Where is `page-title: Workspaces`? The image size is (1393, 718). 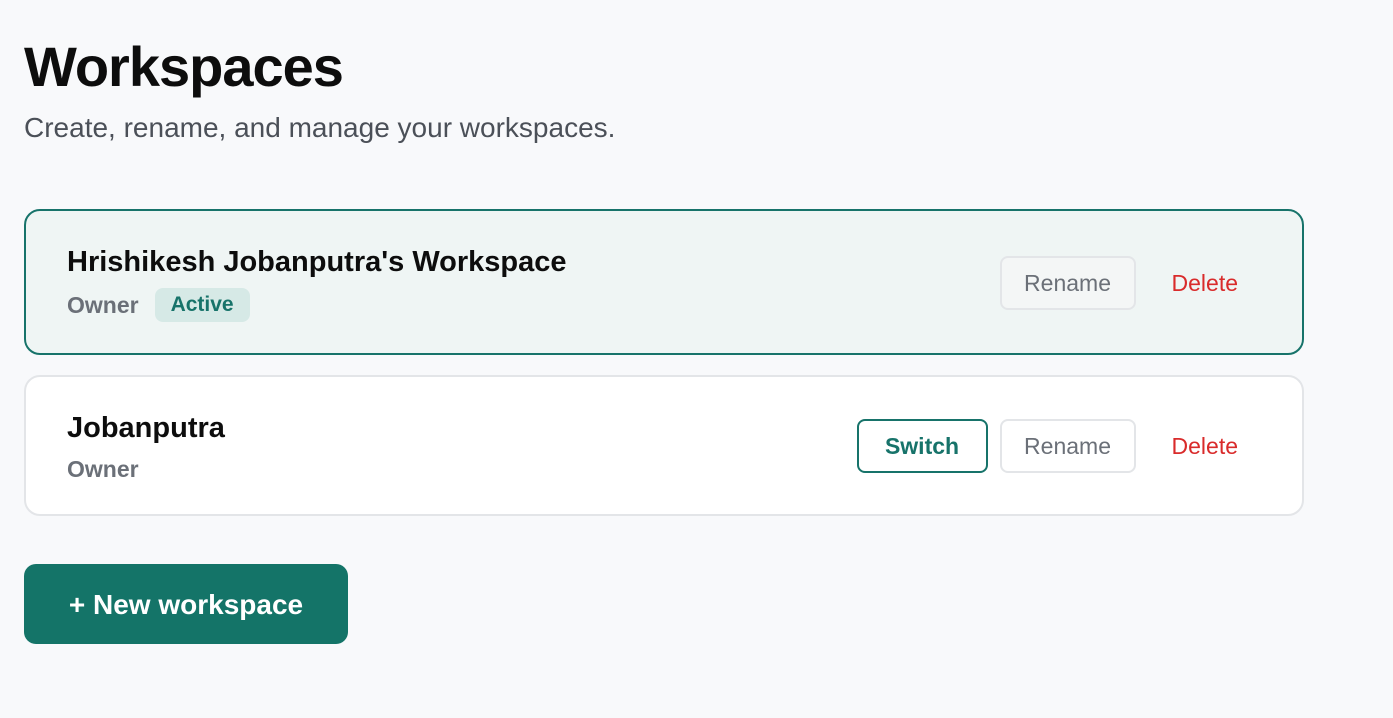
page-title: Workspaces is located at coordinates (184, 66).